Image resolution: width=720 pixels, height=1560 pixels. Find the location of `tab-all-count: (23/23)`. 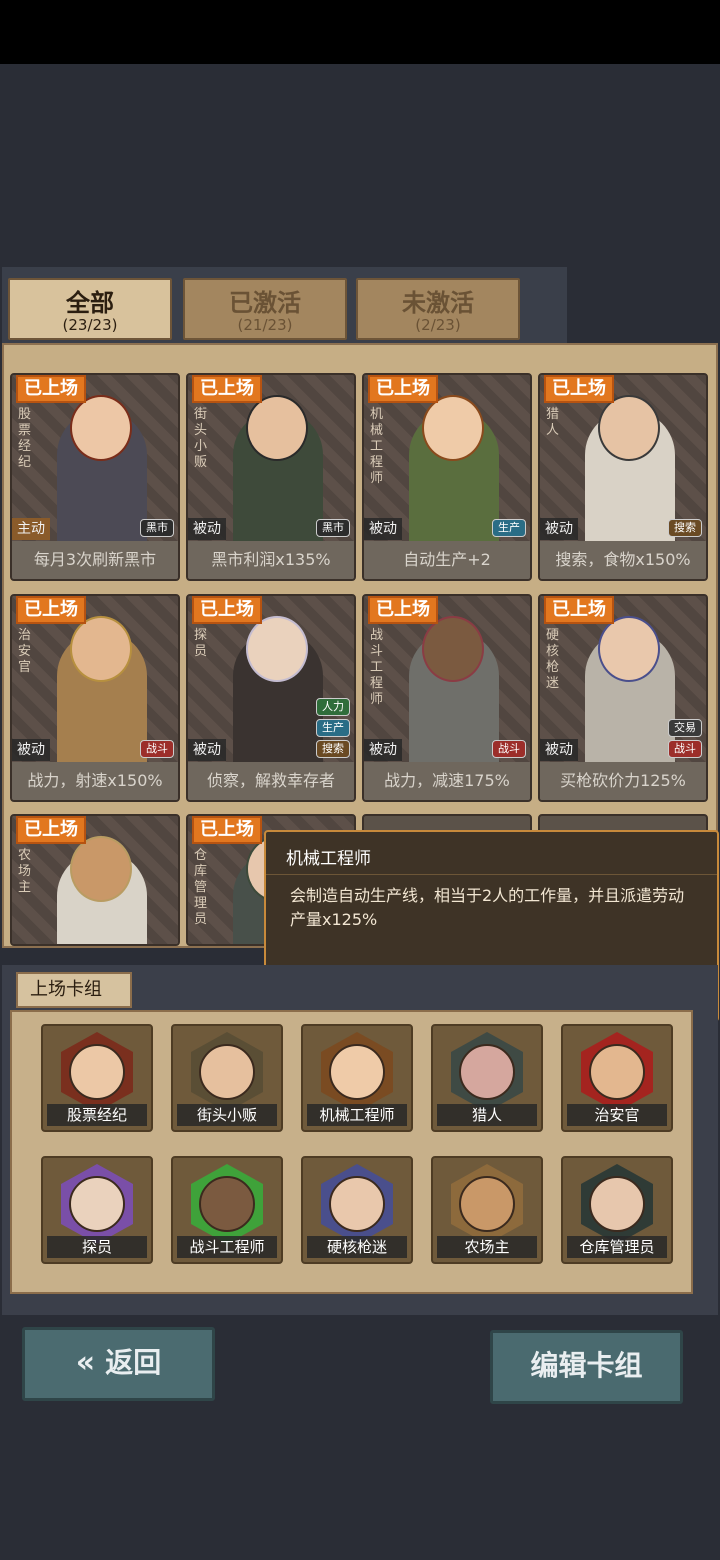

tab-all-count: (23/23) is located at coordinates (90, 325).